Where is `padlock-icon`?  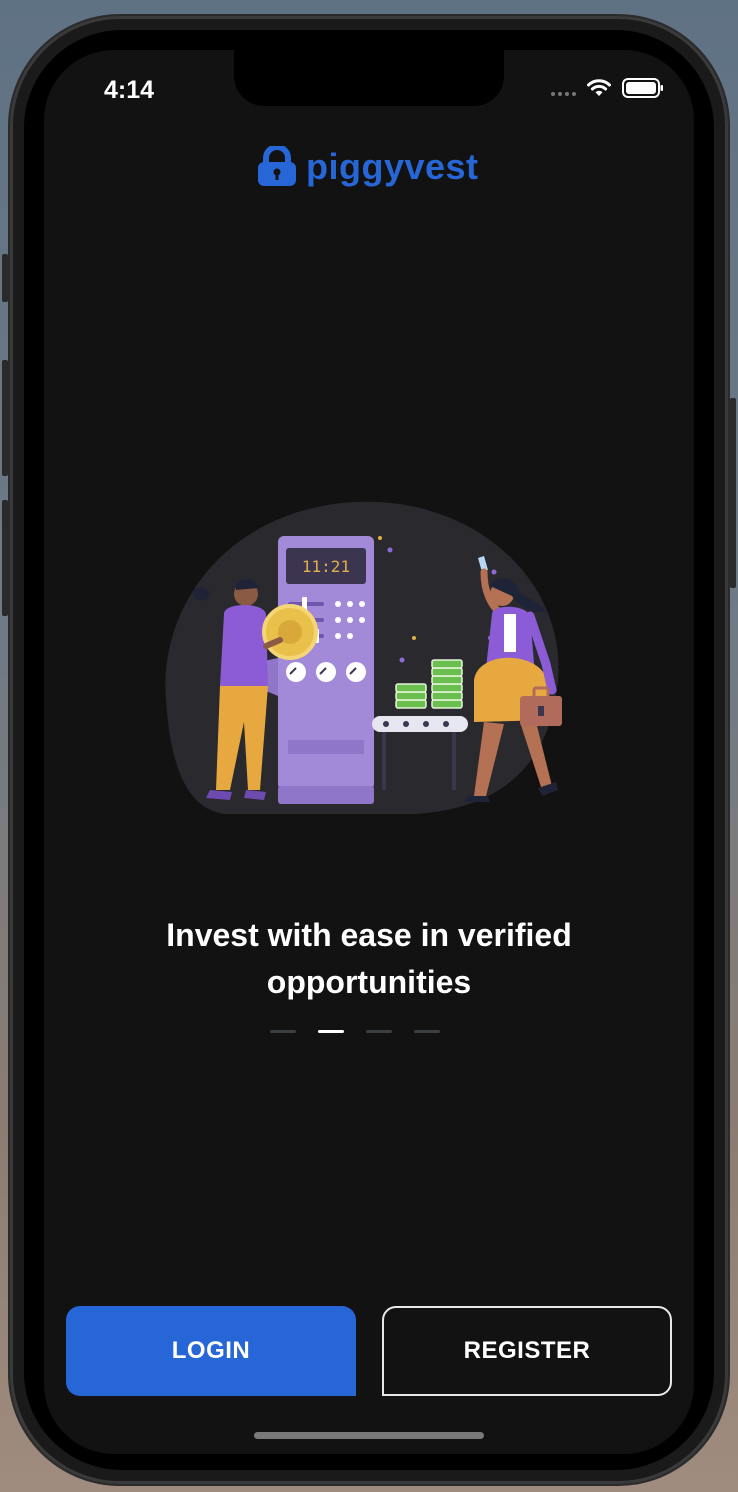 padlock-icon is located at coordinates (277, 166).